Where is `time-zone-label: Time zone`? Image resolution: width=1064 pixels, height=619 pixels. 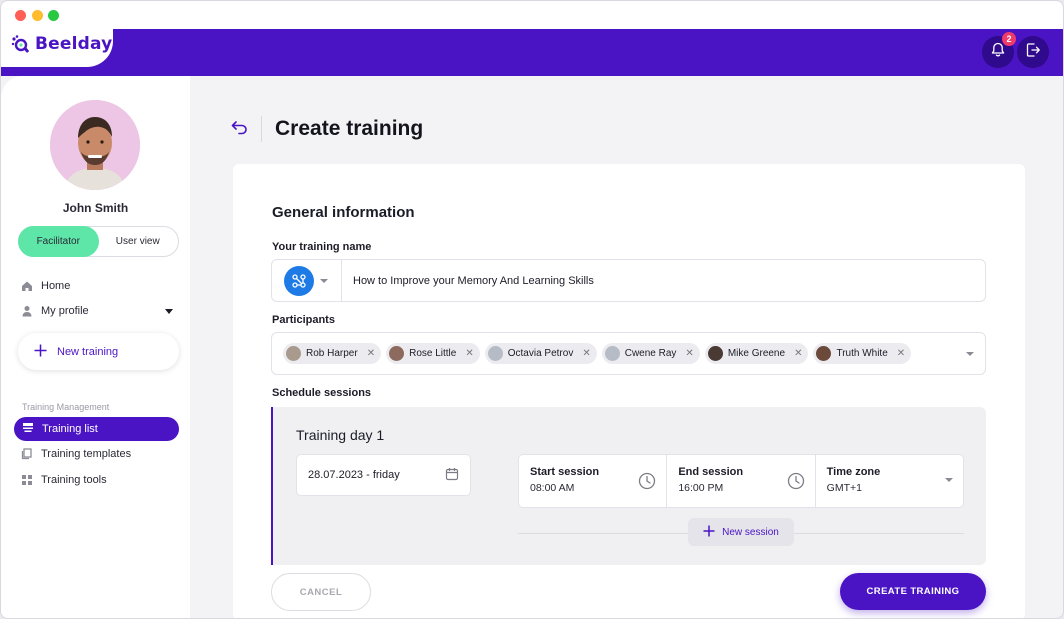
time-zone-label: Time zone is located at coordinates (853, 472).